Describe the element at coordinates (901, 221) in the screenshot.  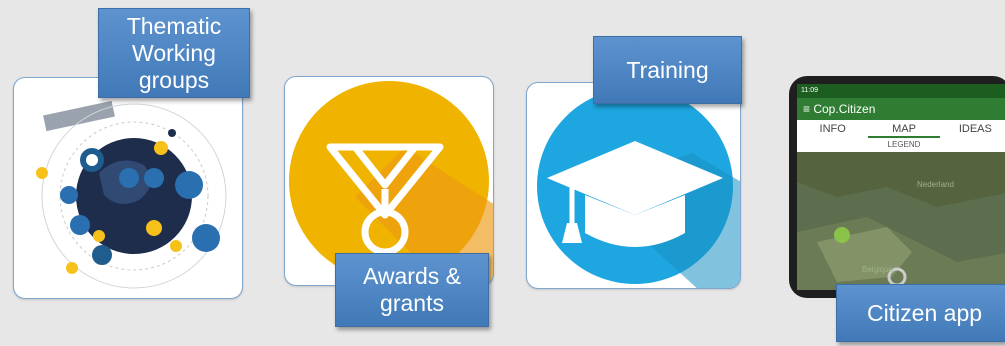
I see `map-view: Nederland Belgique` at that location.